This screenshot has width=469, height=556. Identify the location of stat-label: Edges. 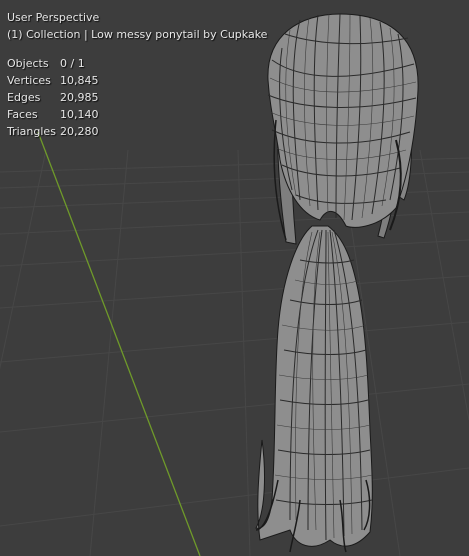
(24, 97).